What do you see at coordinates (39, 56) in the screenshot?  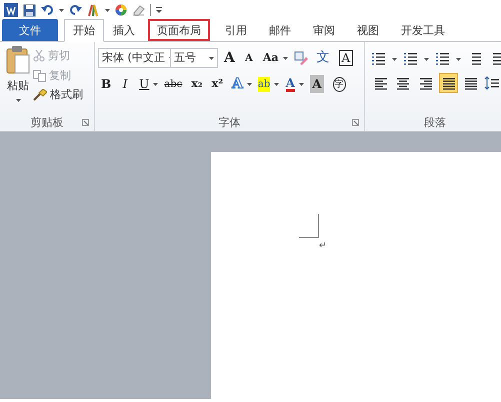 I see `scissors-icon` at bounding box center [39, 56].